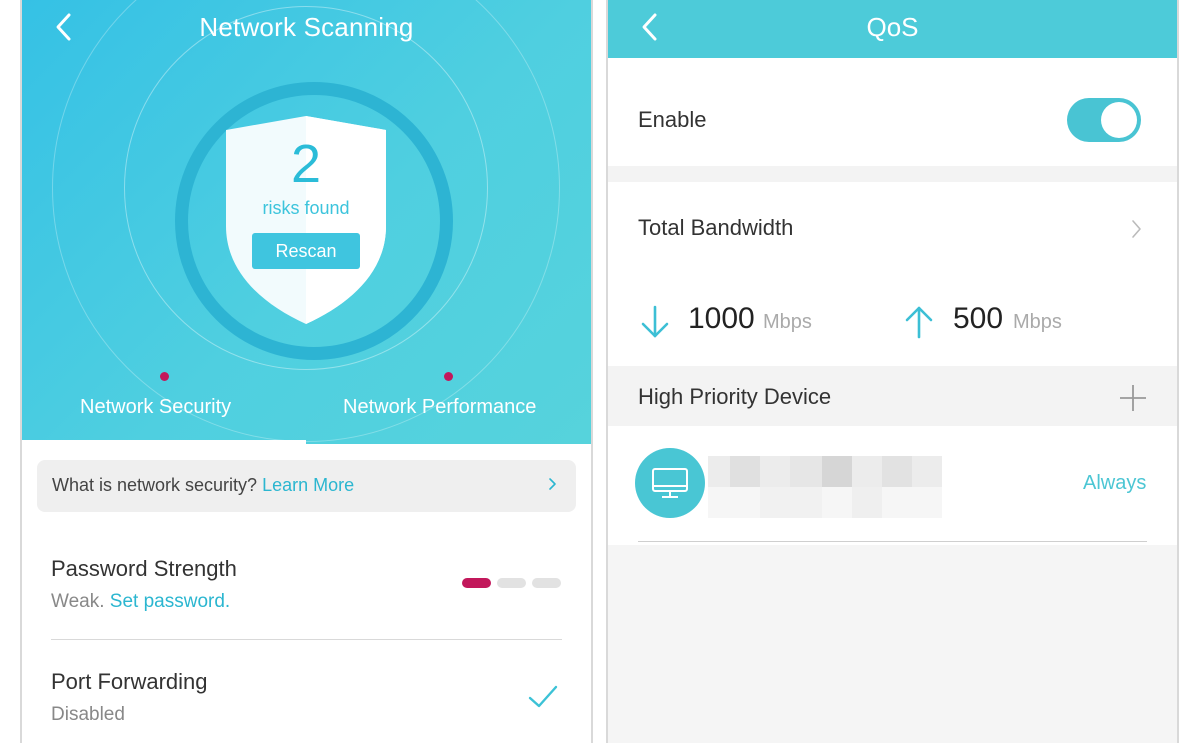 The height and width of the screenshot is (743, 1200). What do you see at coordinates (155, 485) in the screenshot?
I see `info-question: What is network security?` at bounding box center [155, 485].